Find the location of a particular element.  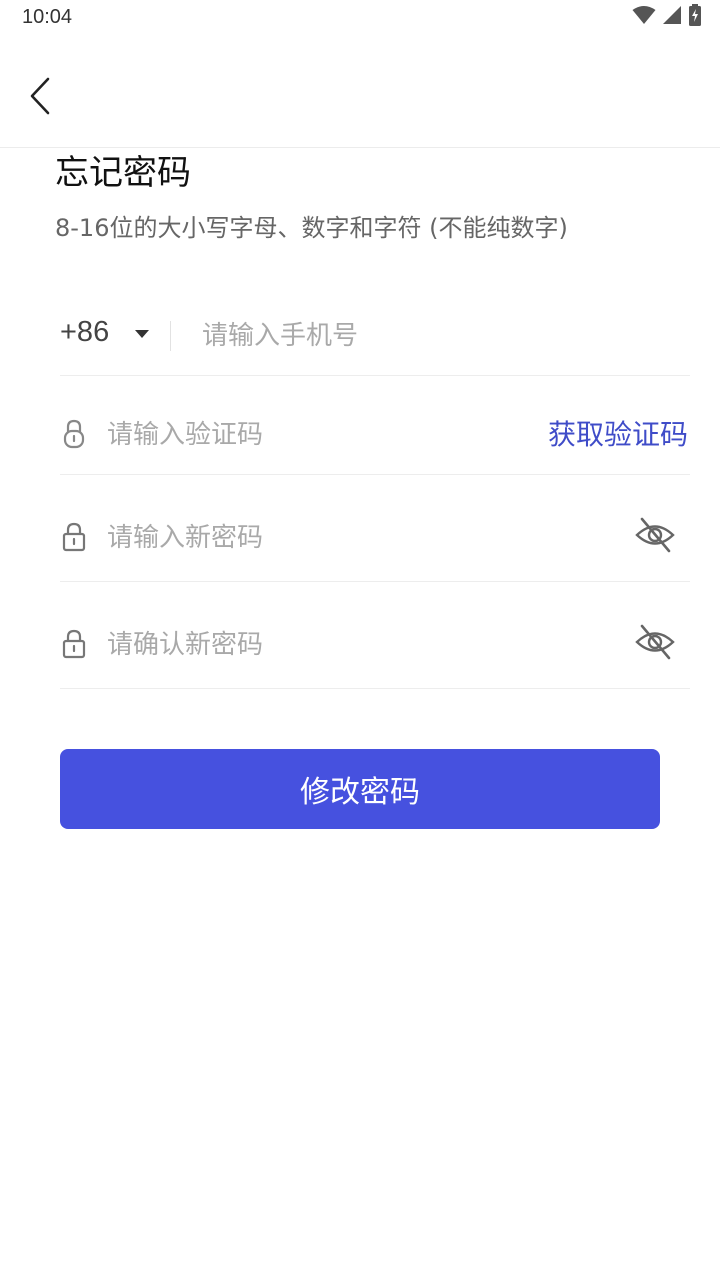

chevron-left-icon is located at coordinates (40, 98).